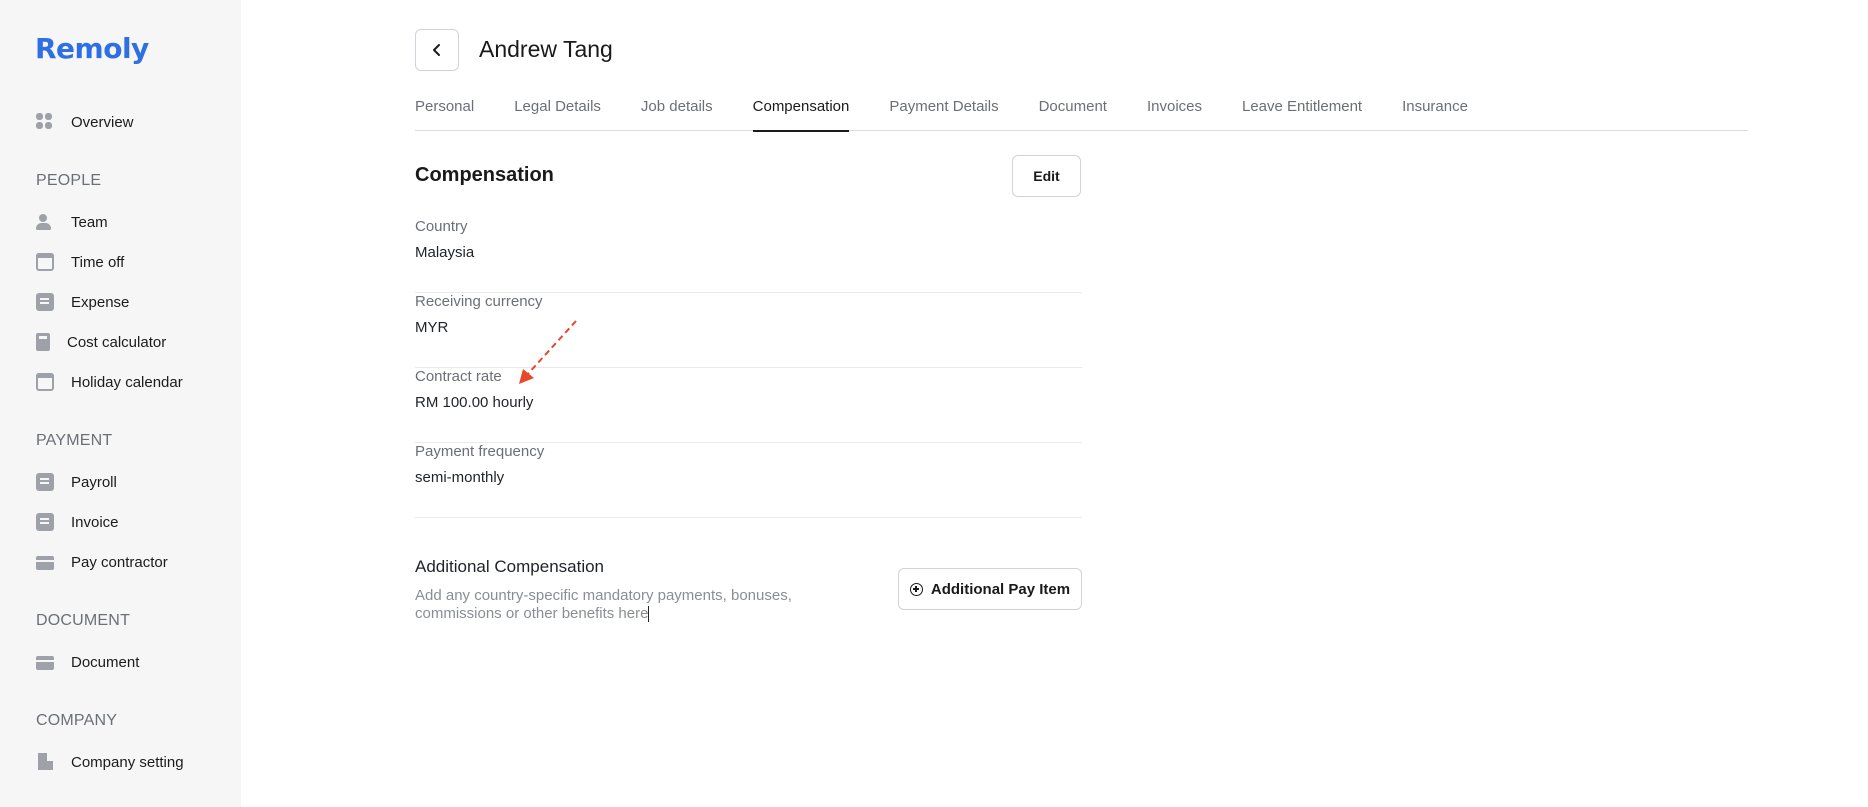 The image size is (1868, 807). Describe the element at coordinates (43, 342) in the screenshot. I see `calculator-icon` at that location.